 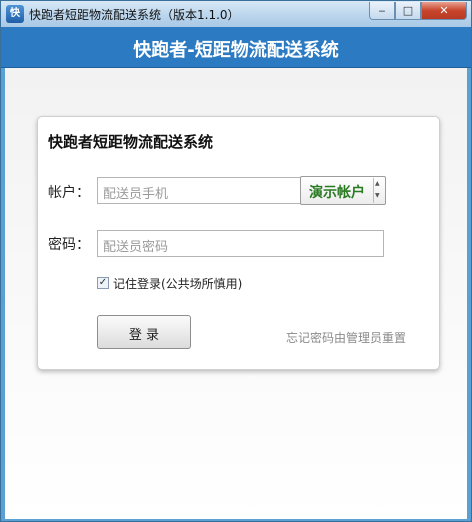 I want to click on spin-down-icon: ▼, so click(x=377, y=196).